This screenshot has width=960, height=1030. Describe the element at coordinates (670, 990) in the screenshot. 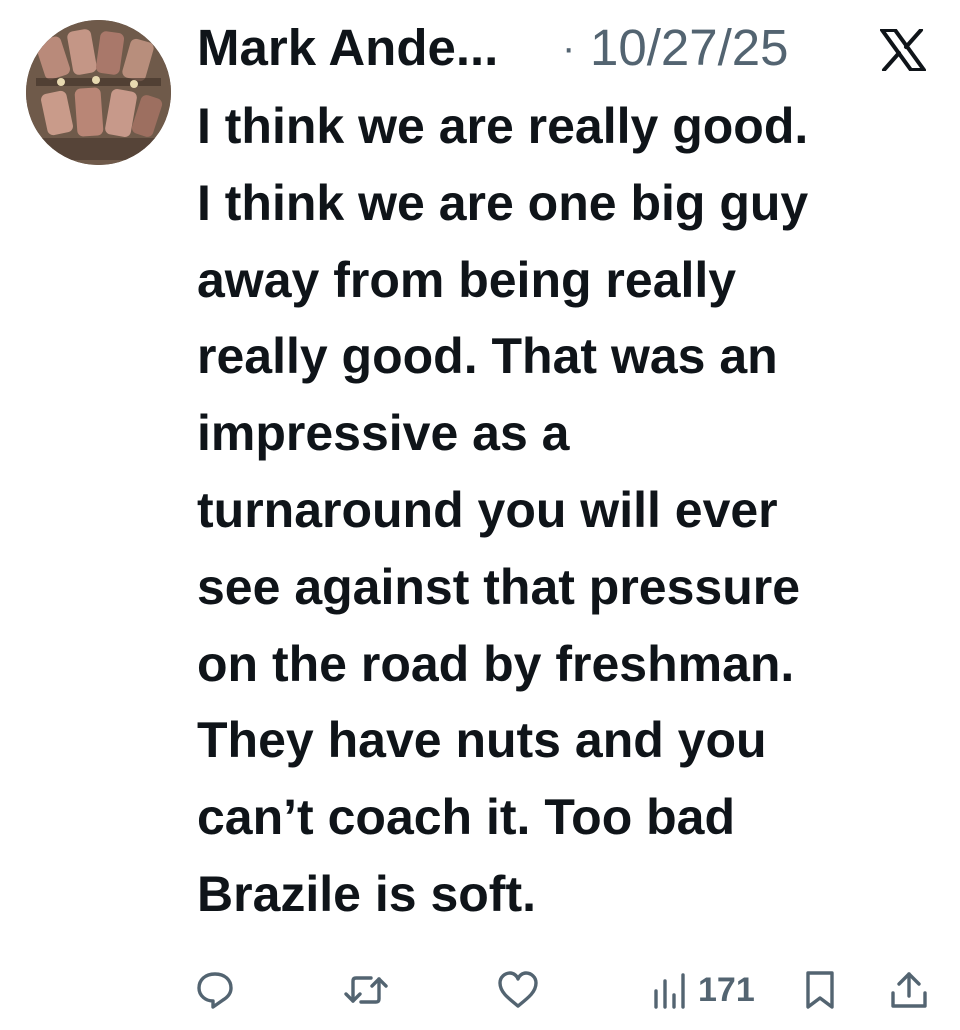

I see `views-icon` at that location.